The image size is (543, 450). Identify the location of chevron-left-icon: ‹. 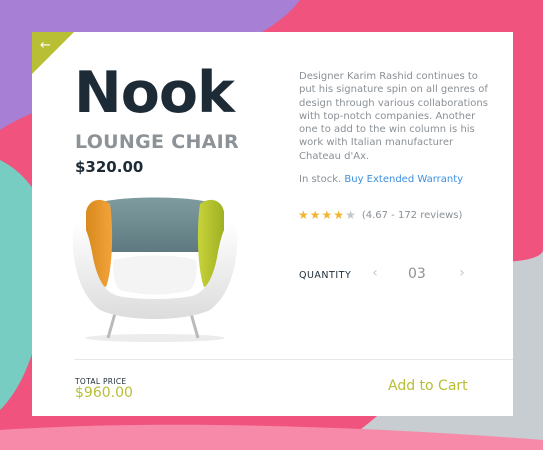
(375, 274).